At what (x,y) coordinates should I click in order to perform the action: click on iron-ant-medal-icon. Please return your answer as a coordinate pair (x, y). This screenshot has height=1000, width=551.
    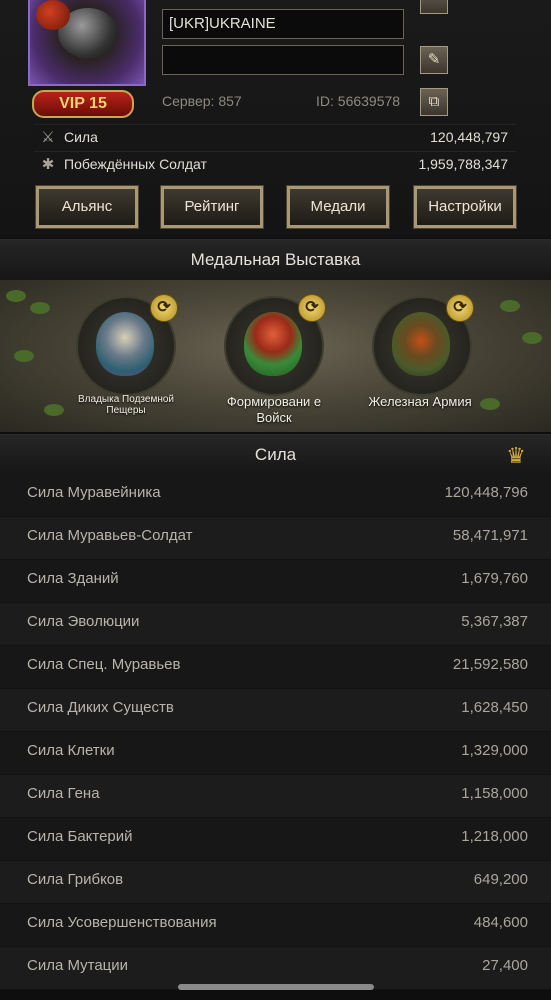
    Looking at the image, I should click on (421, 344).